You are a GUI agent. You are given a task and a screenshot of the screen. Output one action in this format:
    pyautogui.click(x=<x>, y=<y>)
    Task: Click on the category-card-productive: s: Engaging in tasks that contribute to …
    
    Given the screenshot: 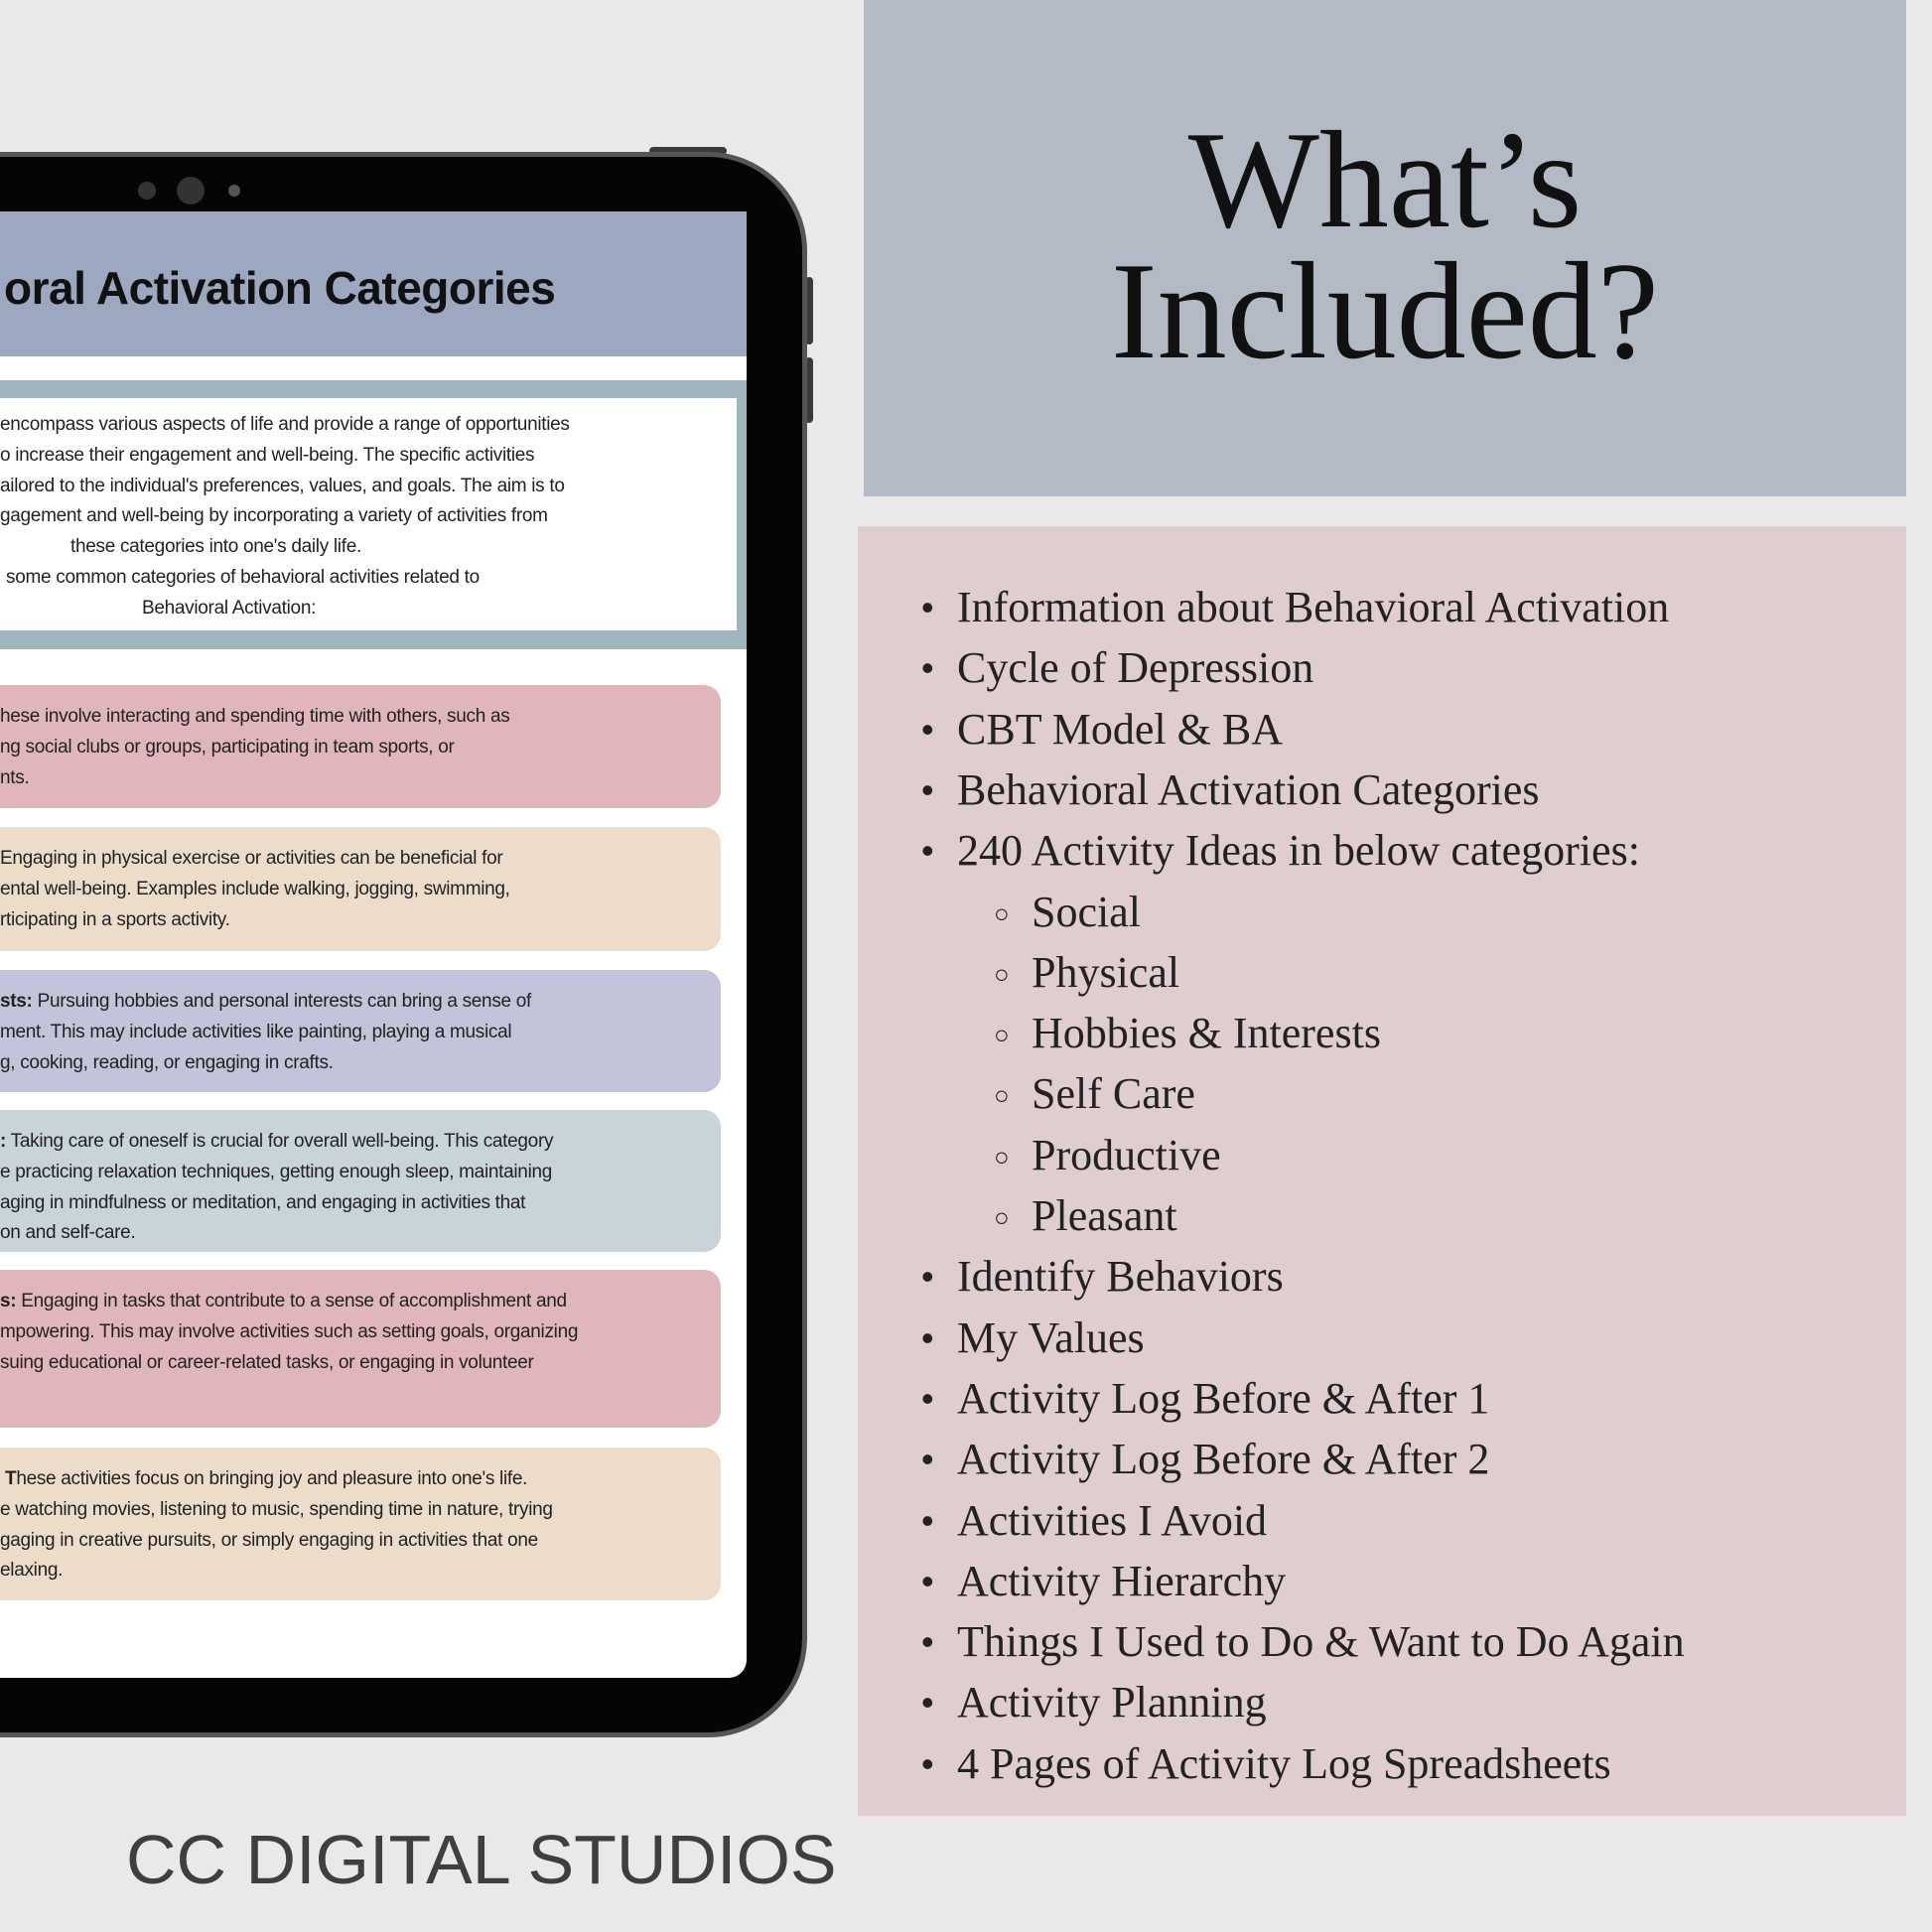 What is the action you would take?
    pyautogui.click(x=361, y=1349)
    